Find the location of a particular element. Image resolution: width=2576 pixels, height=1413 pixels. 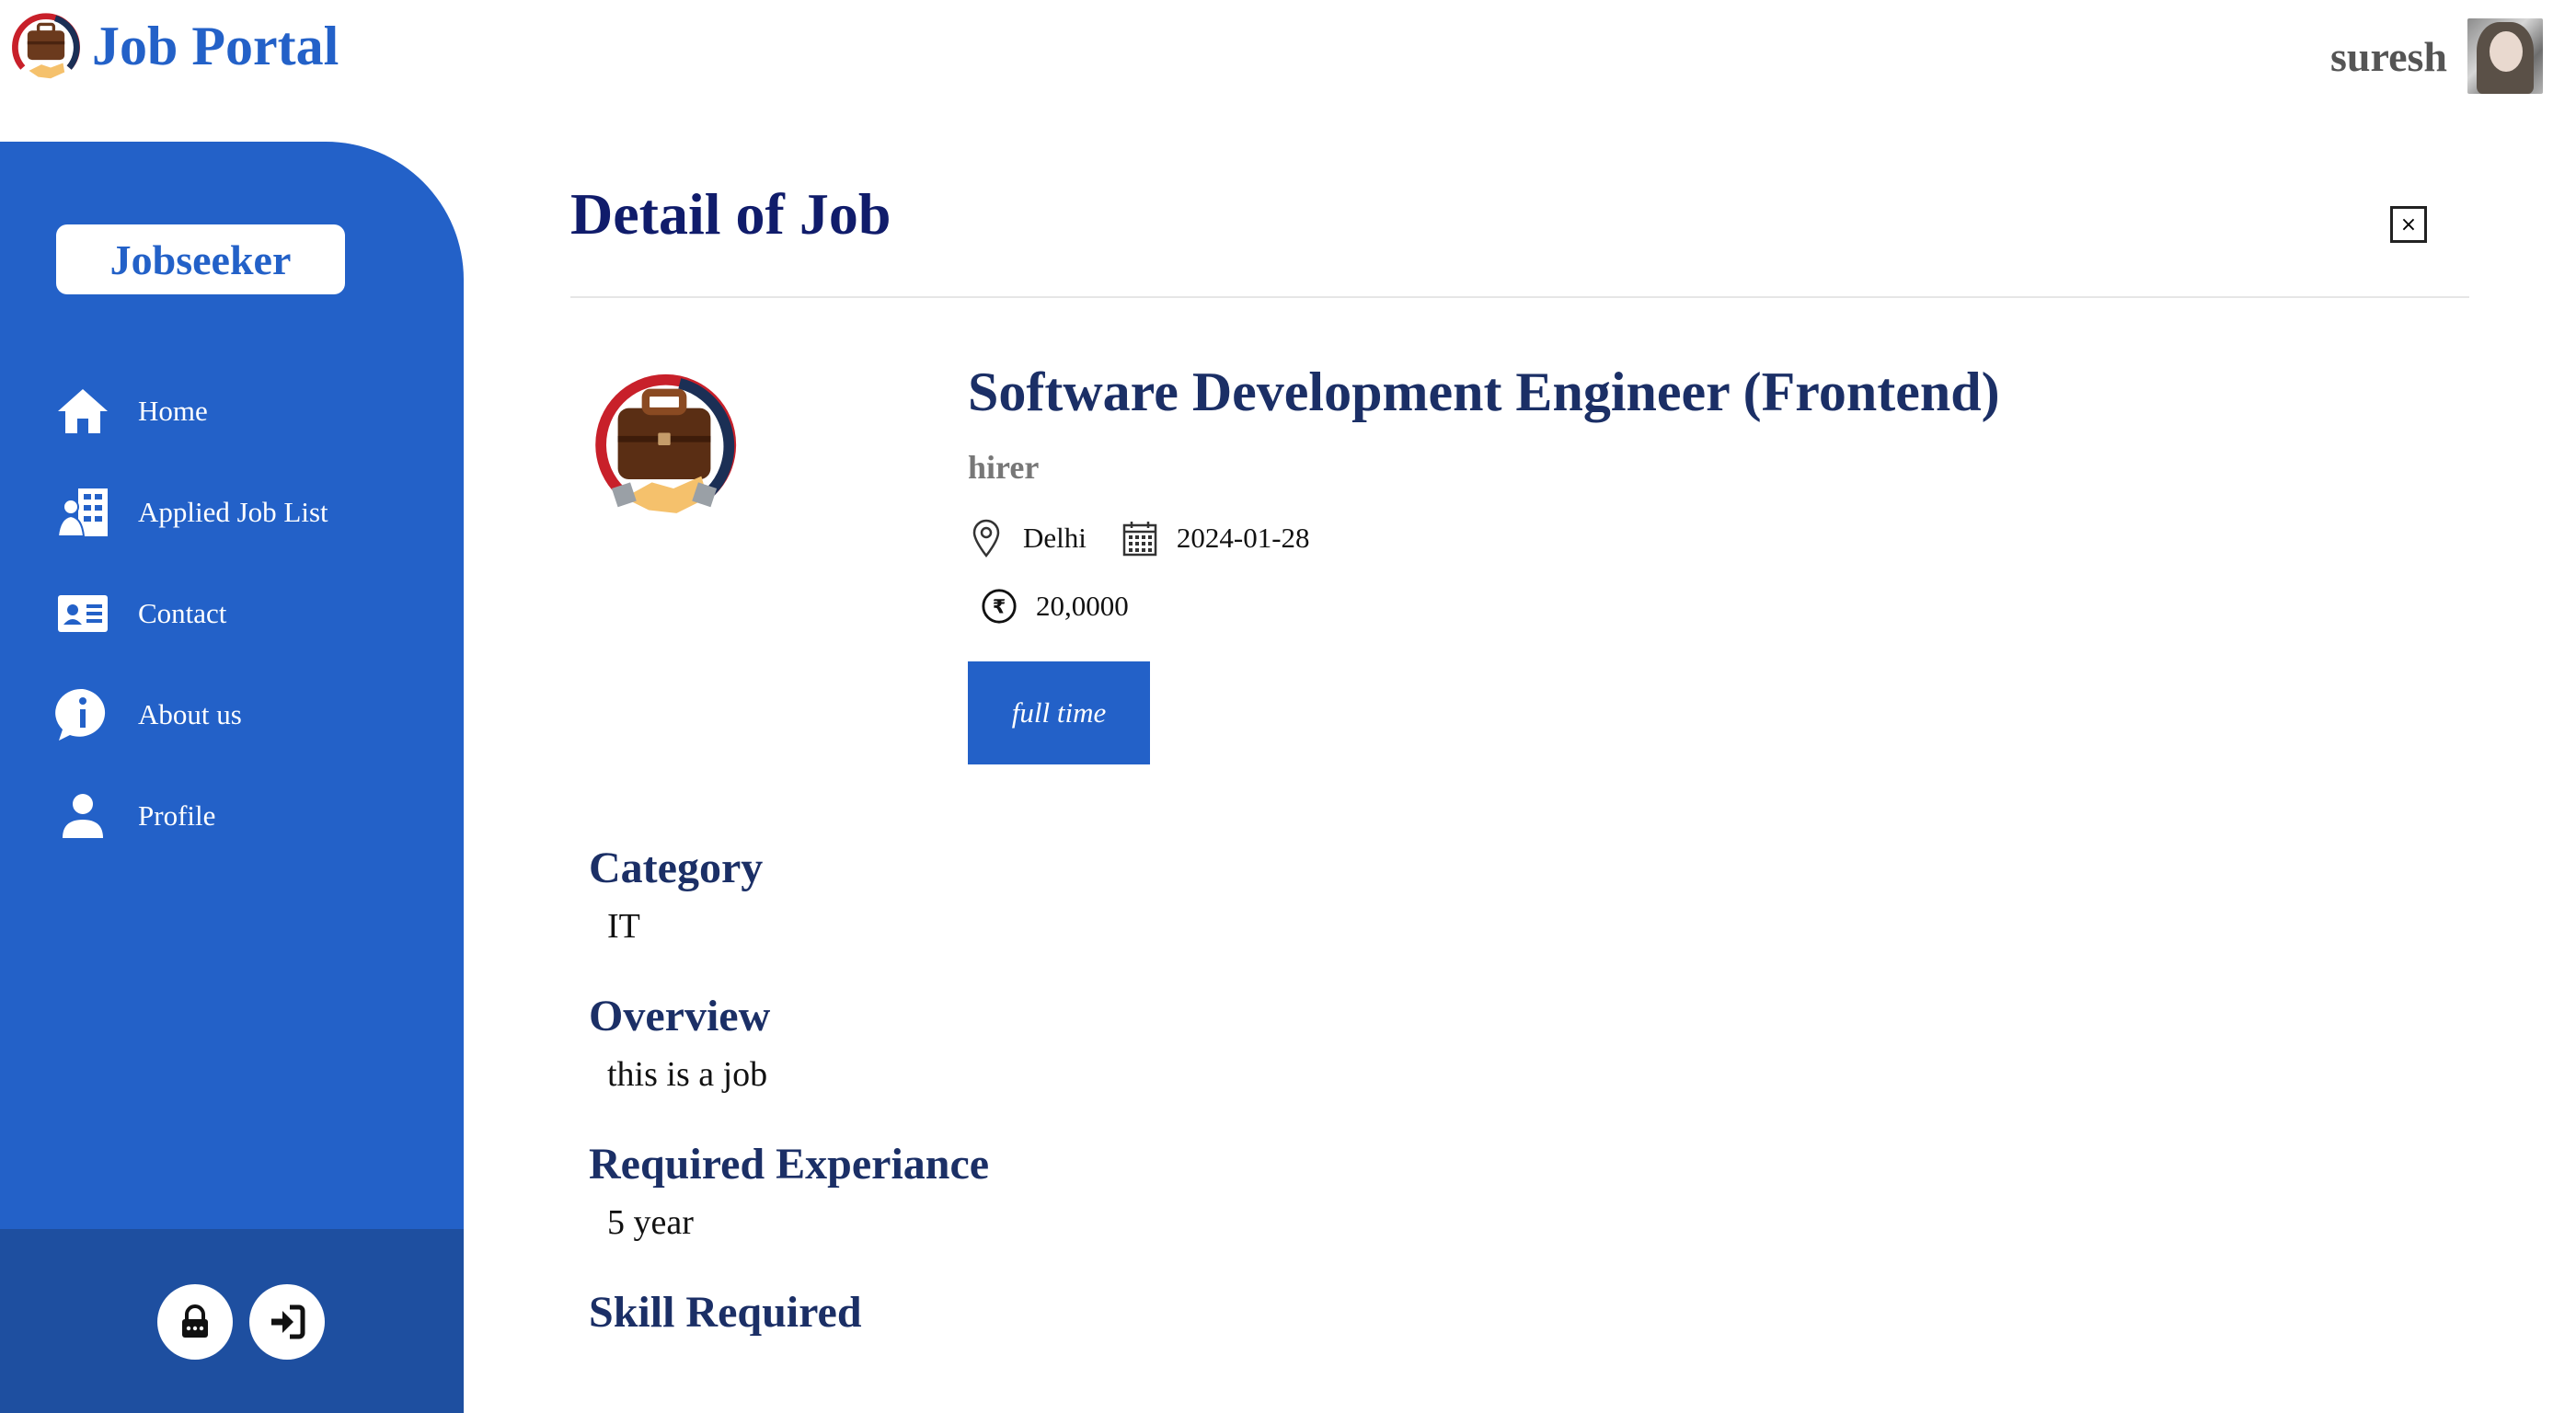

sidebar-item-label: Contact is located at coordinates (182, 613).